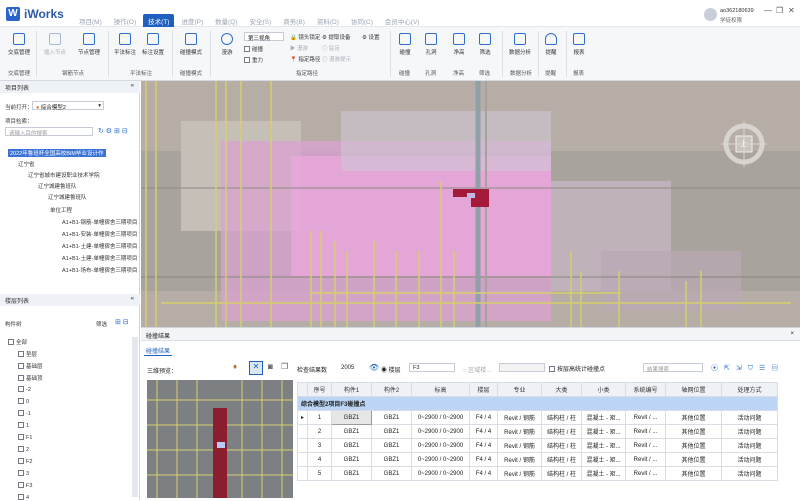  Describe the element at coordinates (26, 164) in the screenshot. I see `tree-node: 辽宁省` at that location.